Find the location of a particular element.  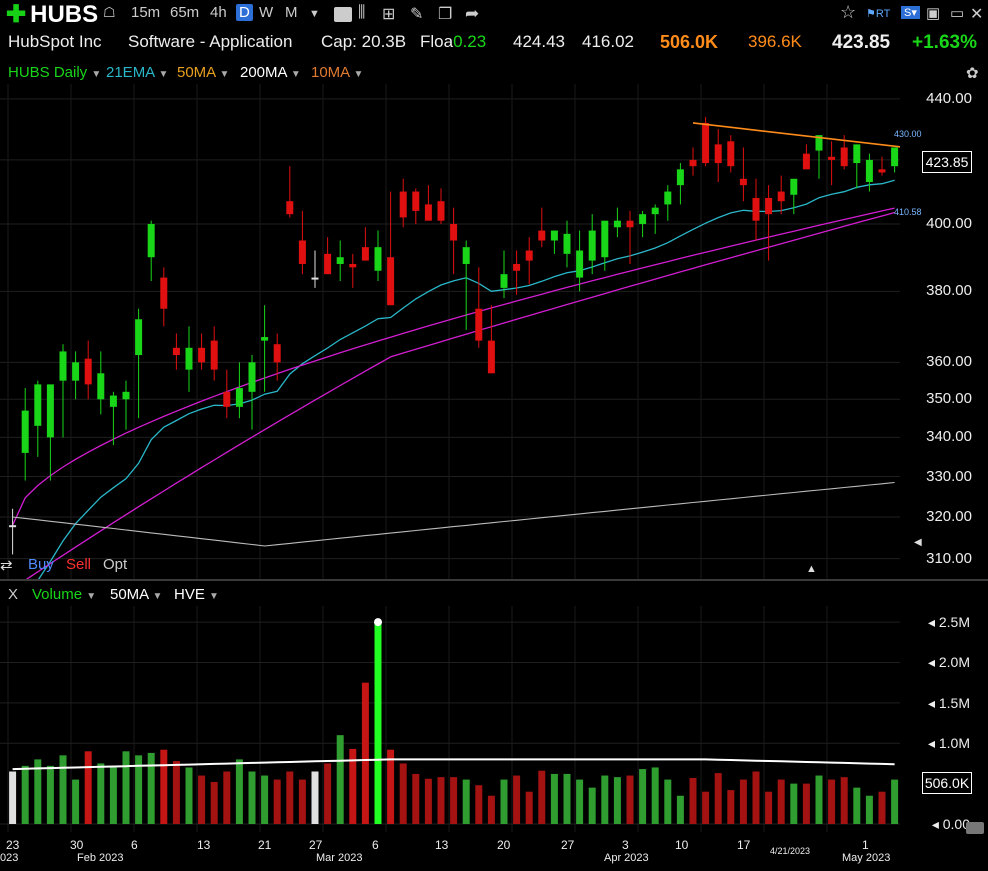

ema21-label: 21EMA ▼ is located at coordinates (137, 72).